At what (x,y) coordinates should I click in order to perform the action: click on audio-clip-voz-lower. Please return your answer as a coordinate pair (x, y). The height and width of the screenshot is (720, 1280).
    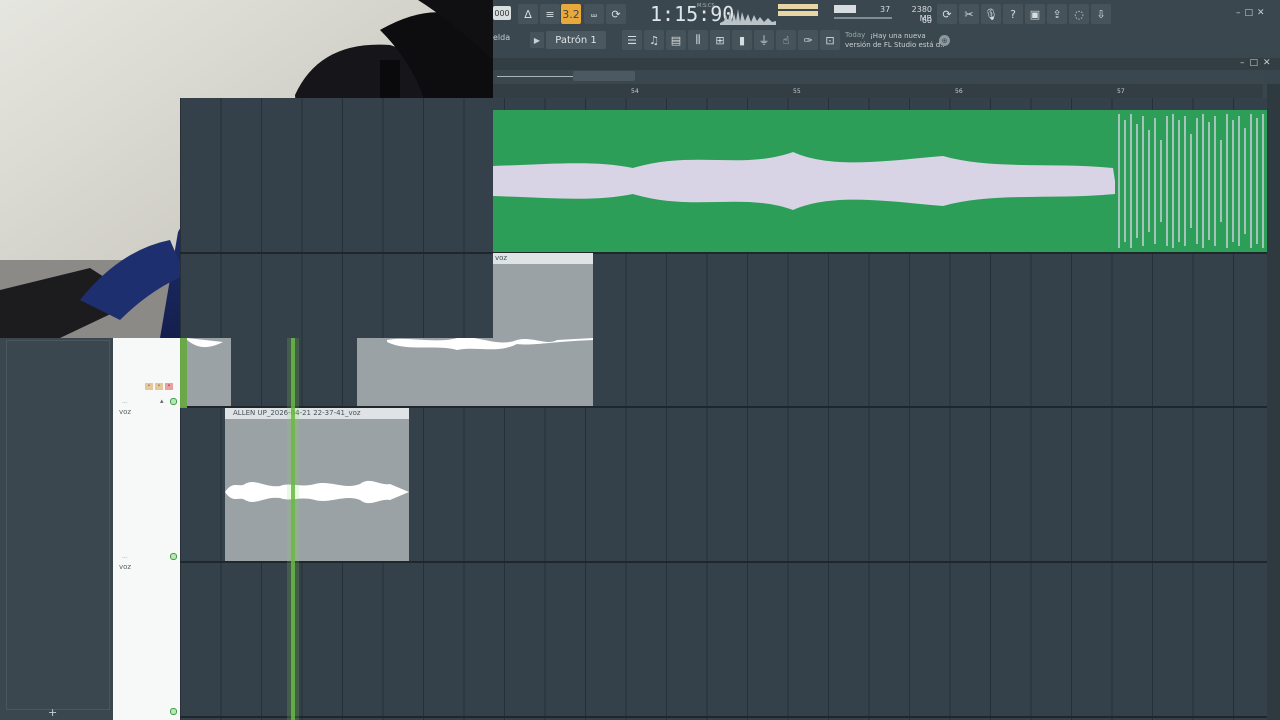
    Looking at the image, I should click on (475, 372).